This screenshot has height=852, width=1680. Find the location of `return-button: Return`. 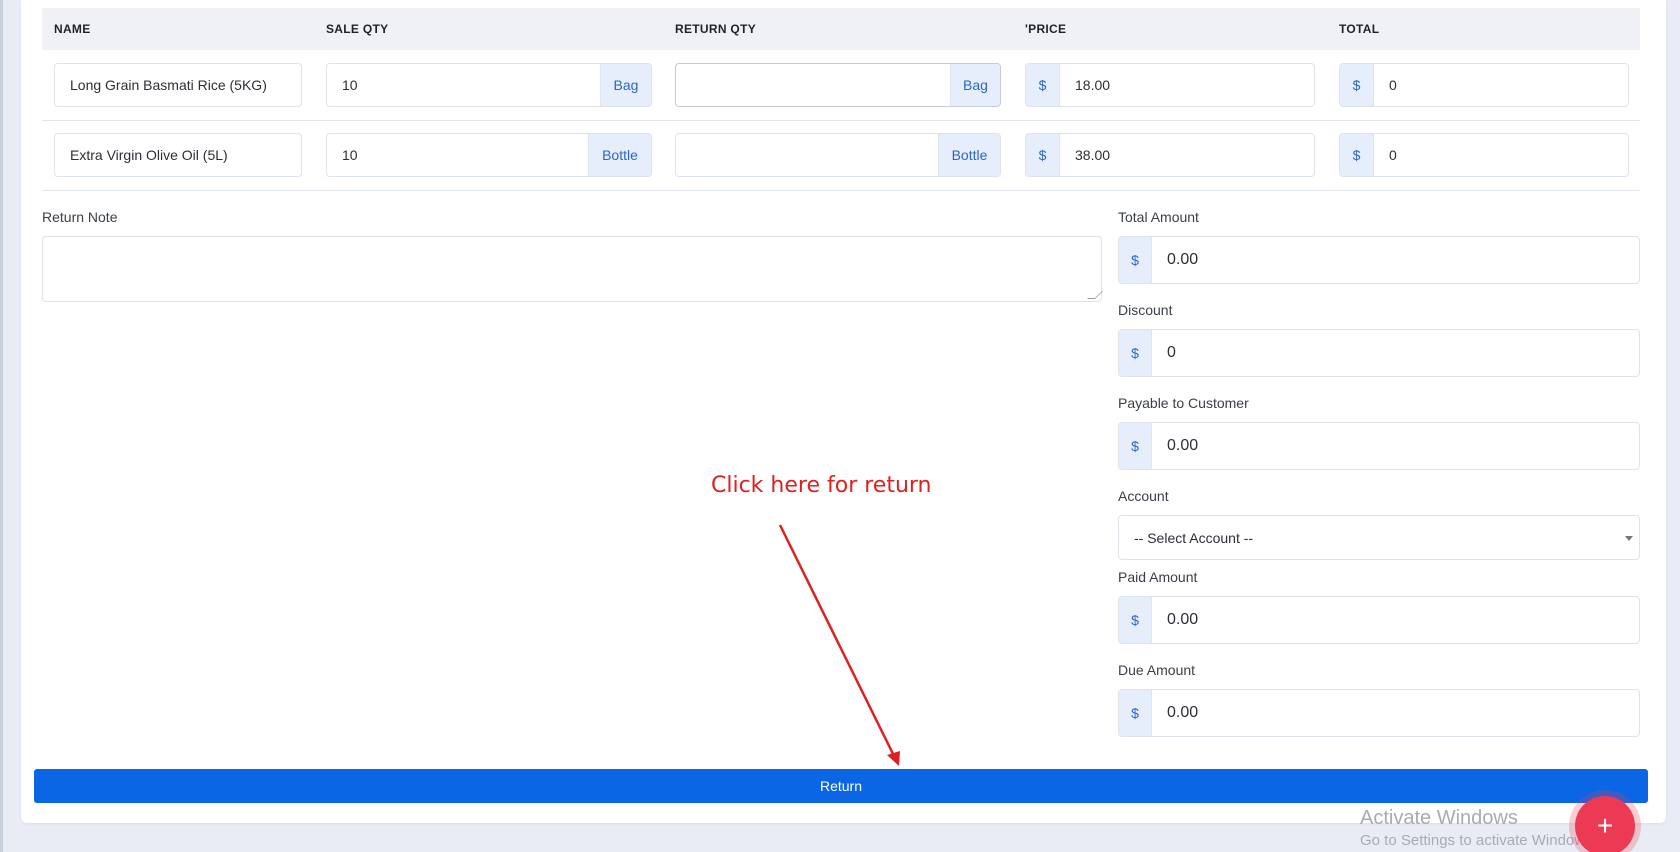

return-button: Return is located at coordinates (841, 786).